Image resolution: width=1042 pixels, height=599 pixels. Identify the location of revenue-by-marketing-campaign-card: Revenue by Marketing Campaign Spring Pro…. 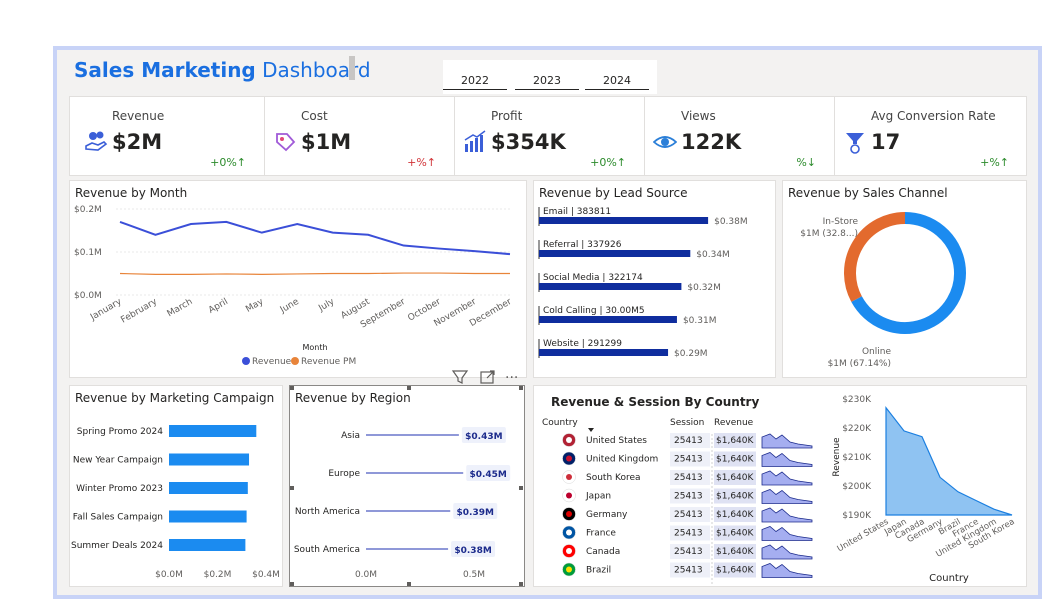
(176, 486).